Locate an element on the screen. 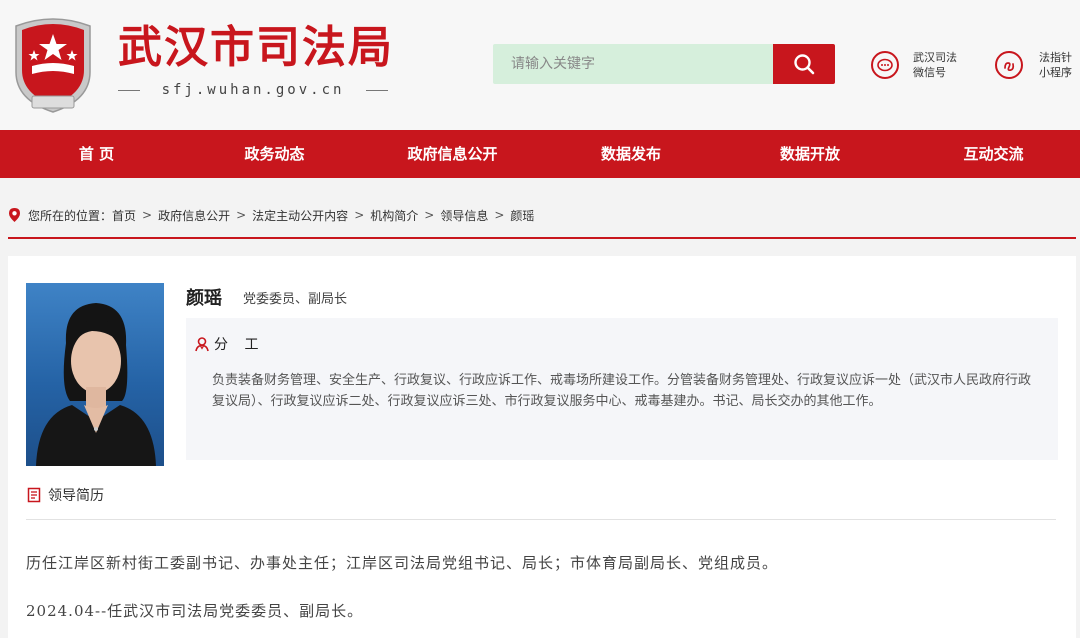 This screenshot has width=1080, height=638. wechat-link: 武汉司法 微信号 is located at coordinates (915, 65).